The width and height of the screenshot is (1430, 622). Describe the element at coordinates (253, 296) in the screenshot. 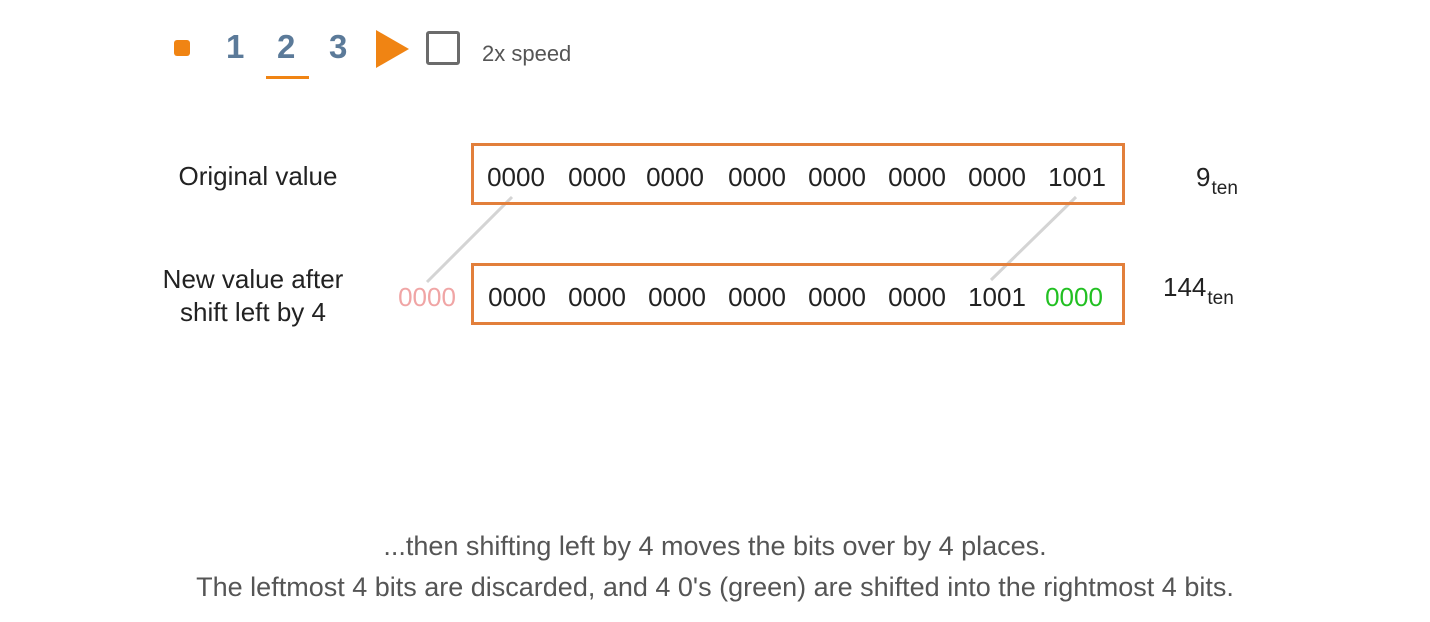

I see `new-value-label: New value after shift left by 4` at that location.